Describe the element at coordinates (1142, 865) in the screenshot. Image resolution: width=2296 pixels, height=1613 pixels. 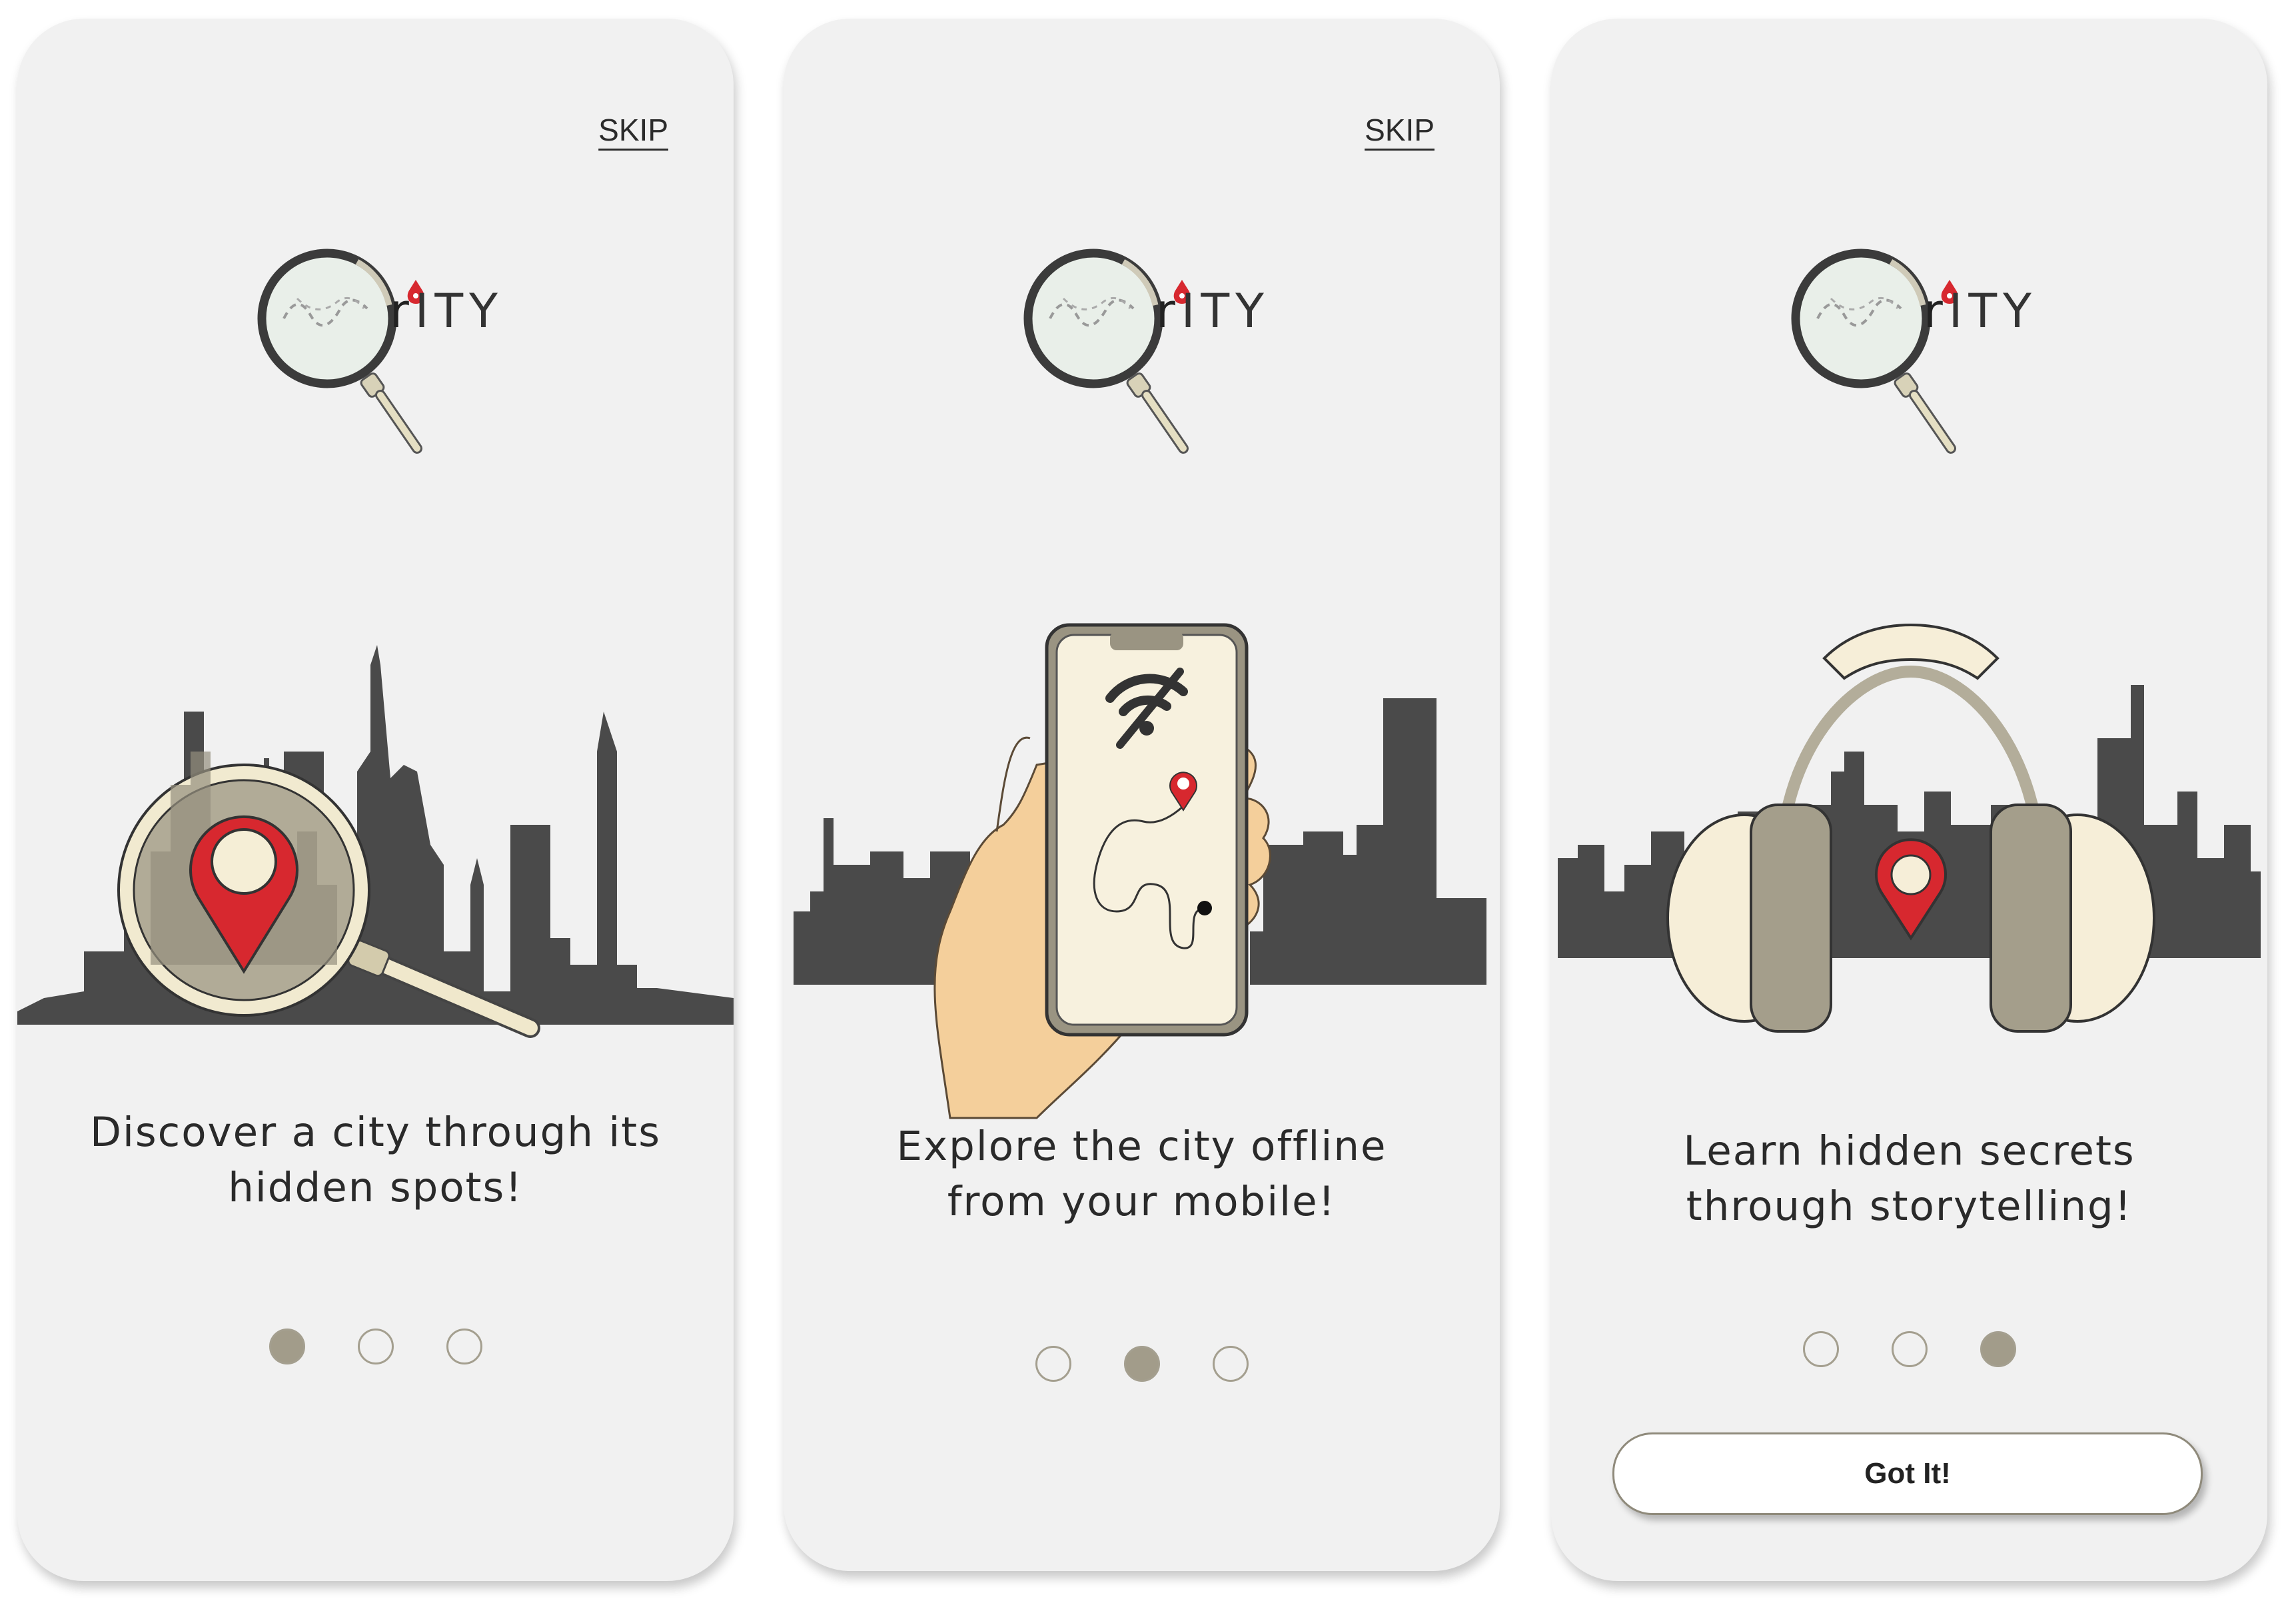
I see `phone-offline-illustration` at that location.